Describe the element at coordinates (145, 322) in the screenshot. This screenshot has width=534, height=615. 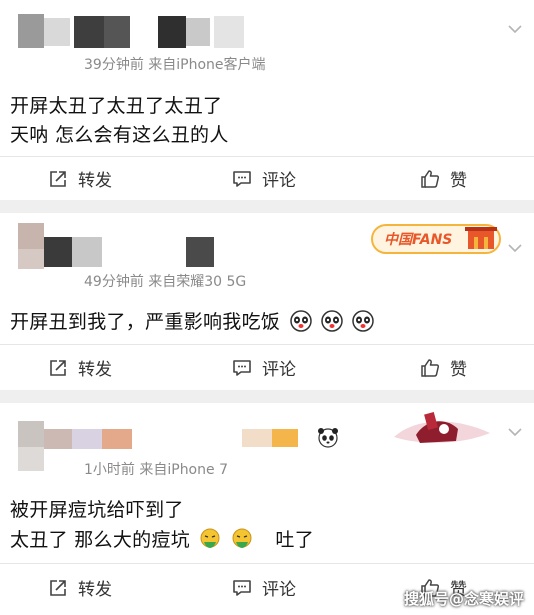
I see `comment-text: 开屏丑到我了，严重影响我吃饭` at that location.